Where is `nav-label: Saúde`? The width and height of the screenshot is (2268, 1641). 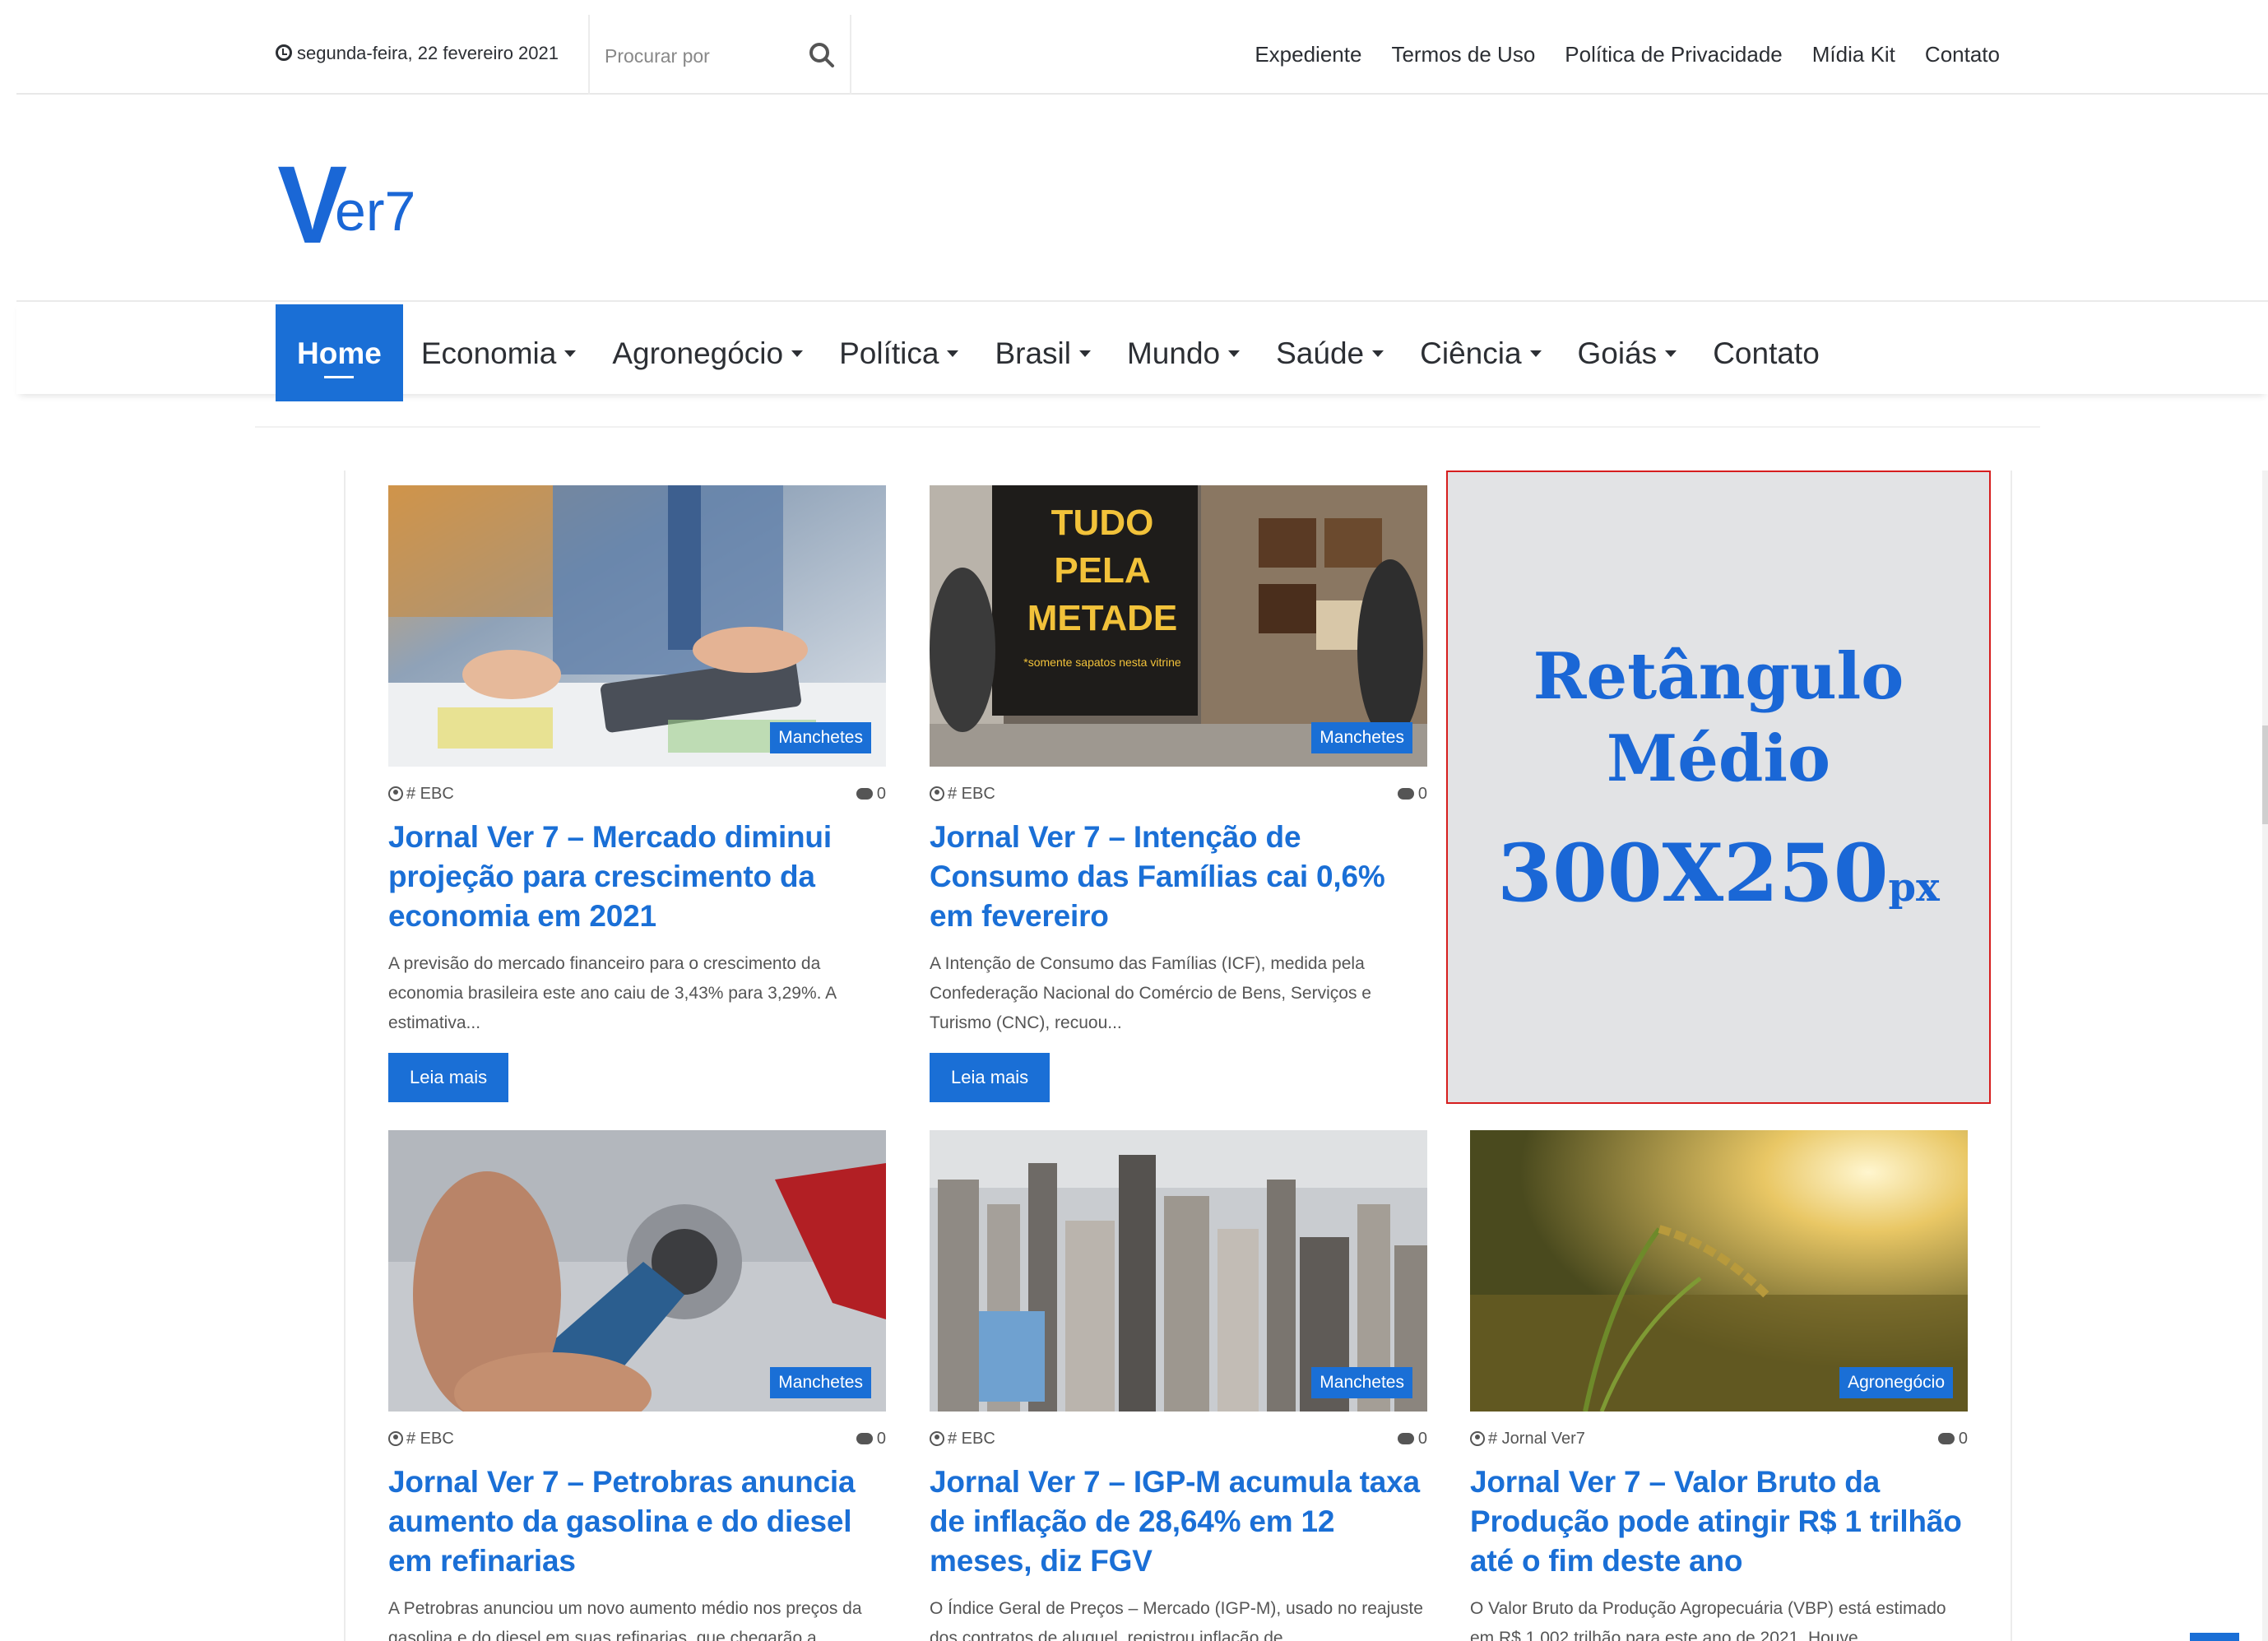 nav-label: Saúde is located at coordinates (1320, 353).